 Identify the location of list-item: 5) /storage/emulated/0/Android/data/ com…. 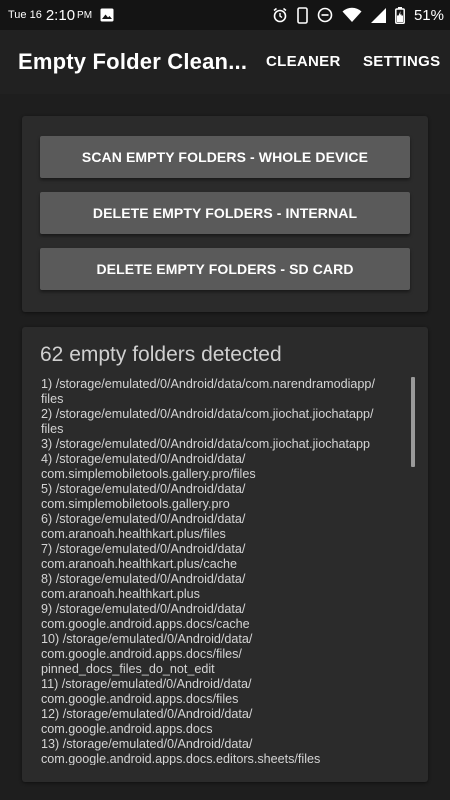
(143, 496).